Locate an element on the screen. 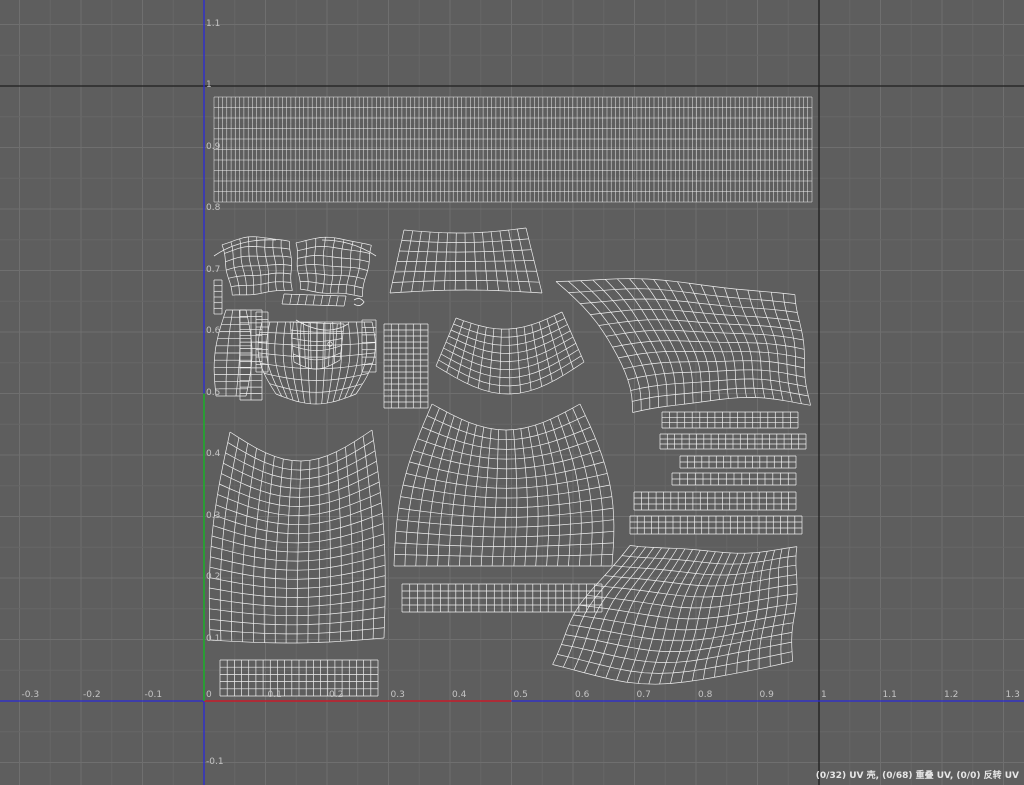 The width and height of the screenshot is (1024, 785). uv-shell-waistband is located at coordinates (513, 149).